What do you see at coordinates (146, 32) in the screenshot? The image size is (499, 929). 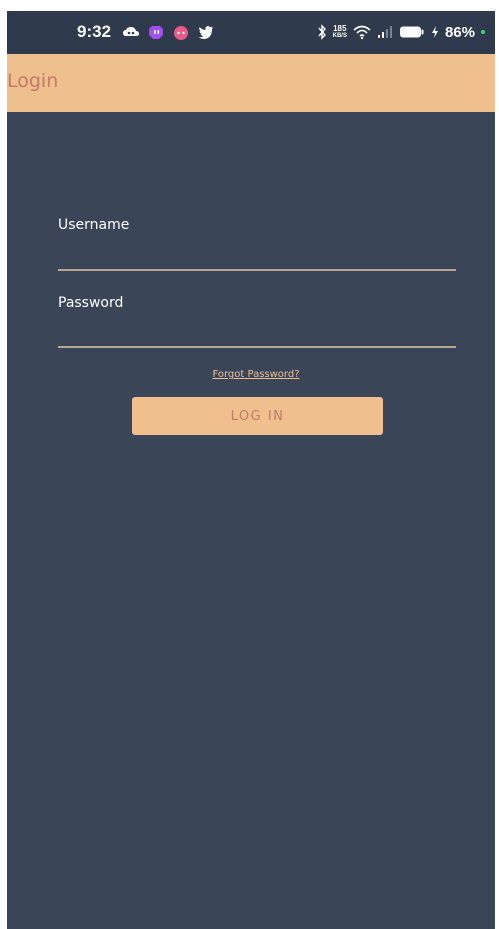 I see `status-left: 9:32` at bounding box center [146, 32].